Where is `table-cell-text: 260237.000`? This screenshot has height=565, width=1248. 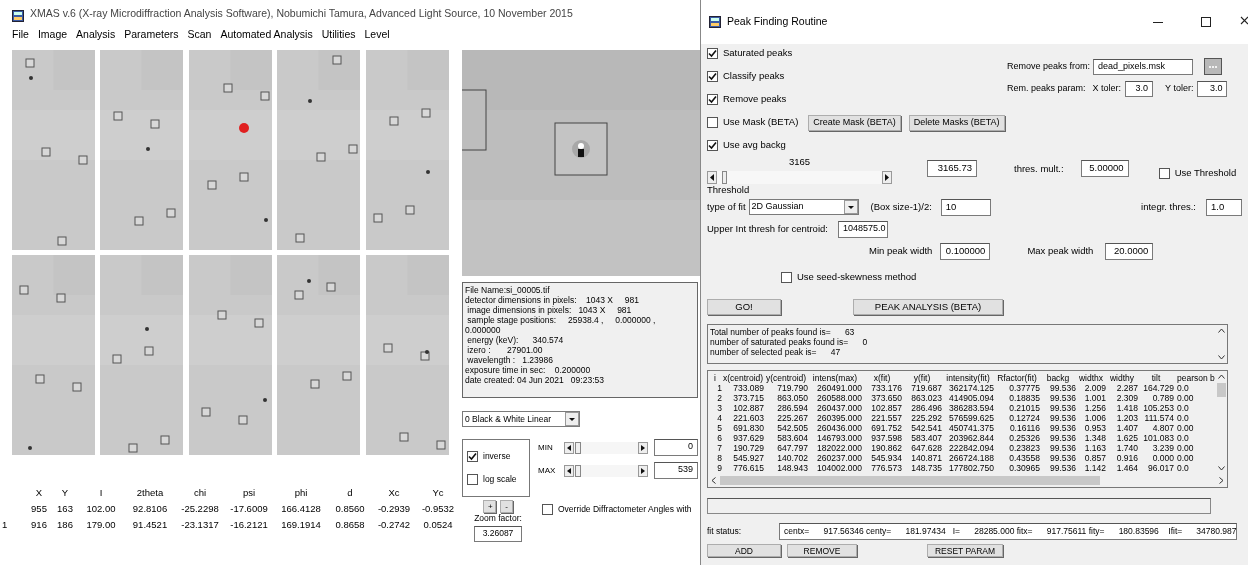
table-cell-text: 260237.000 is located at coordinates (839, 458).